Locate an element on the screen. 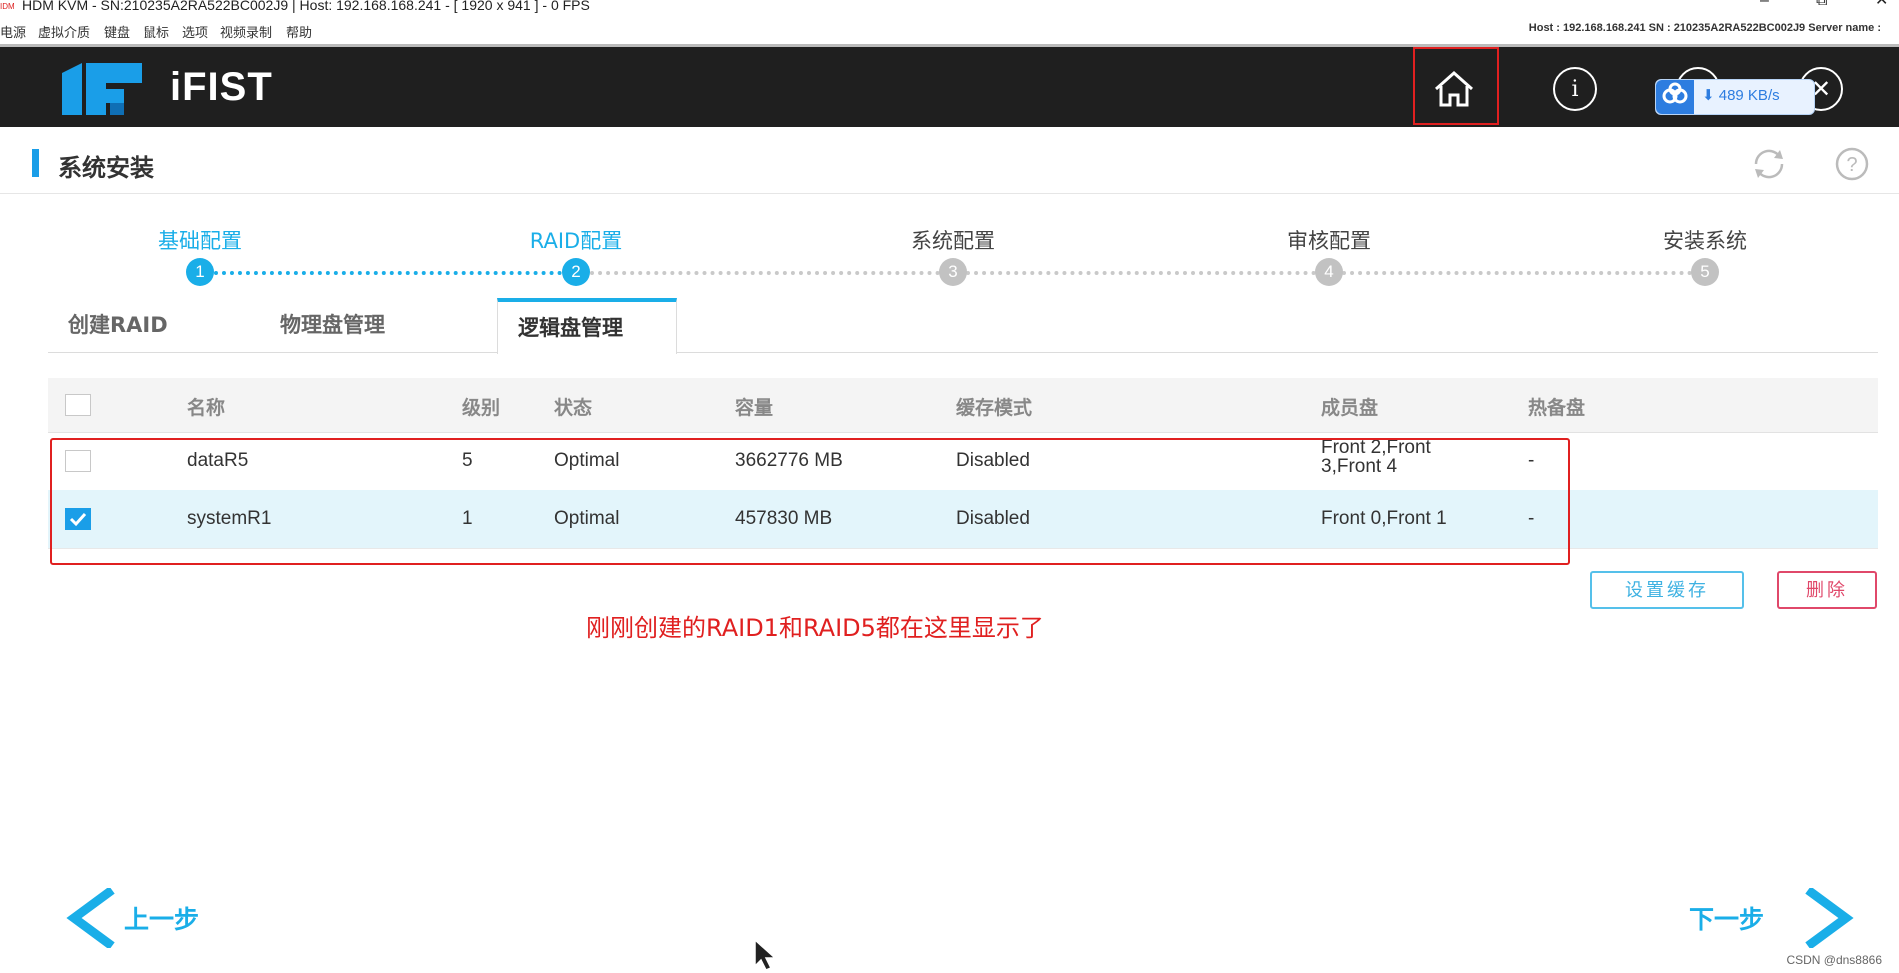 This screenshot has height=973, width=1899. info-button: i is located at coordinates (1575, 89).